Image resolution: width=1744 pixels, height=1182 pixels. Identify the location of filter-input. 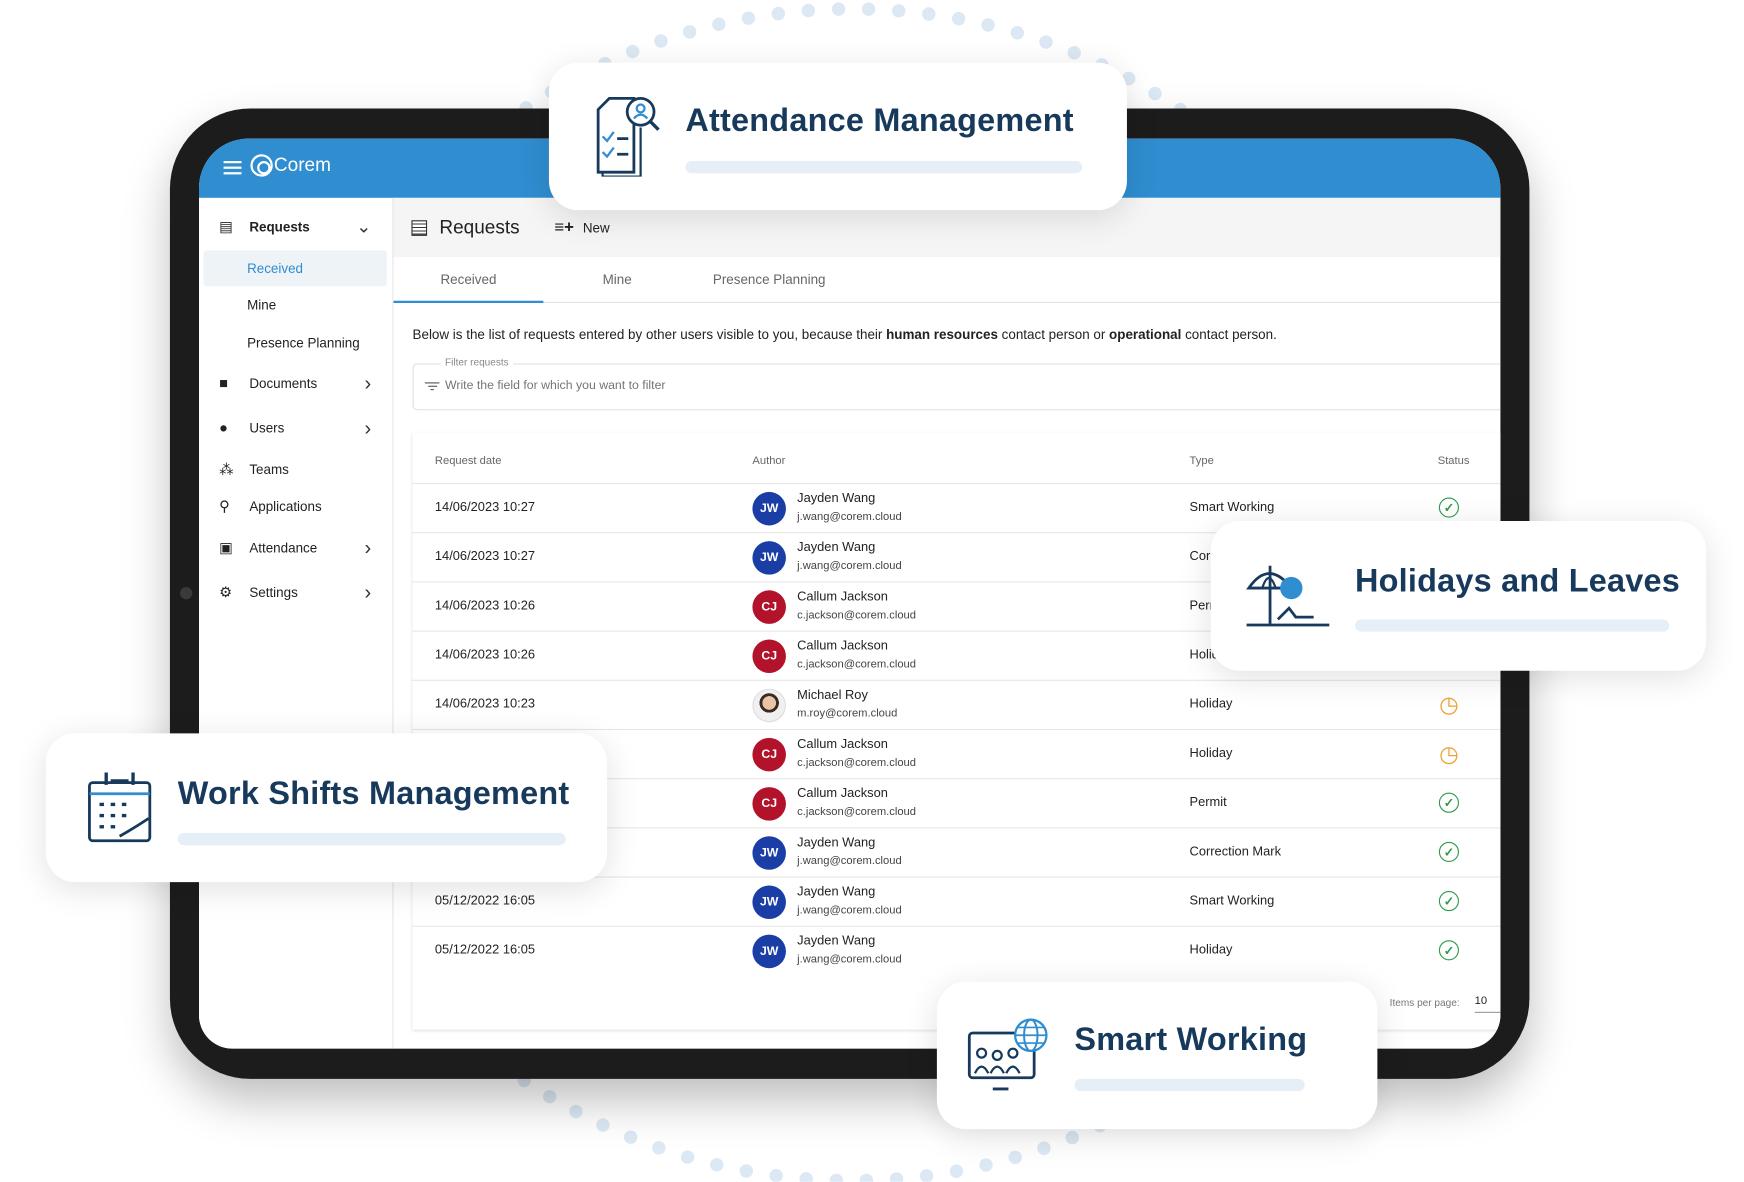
(948, 386).